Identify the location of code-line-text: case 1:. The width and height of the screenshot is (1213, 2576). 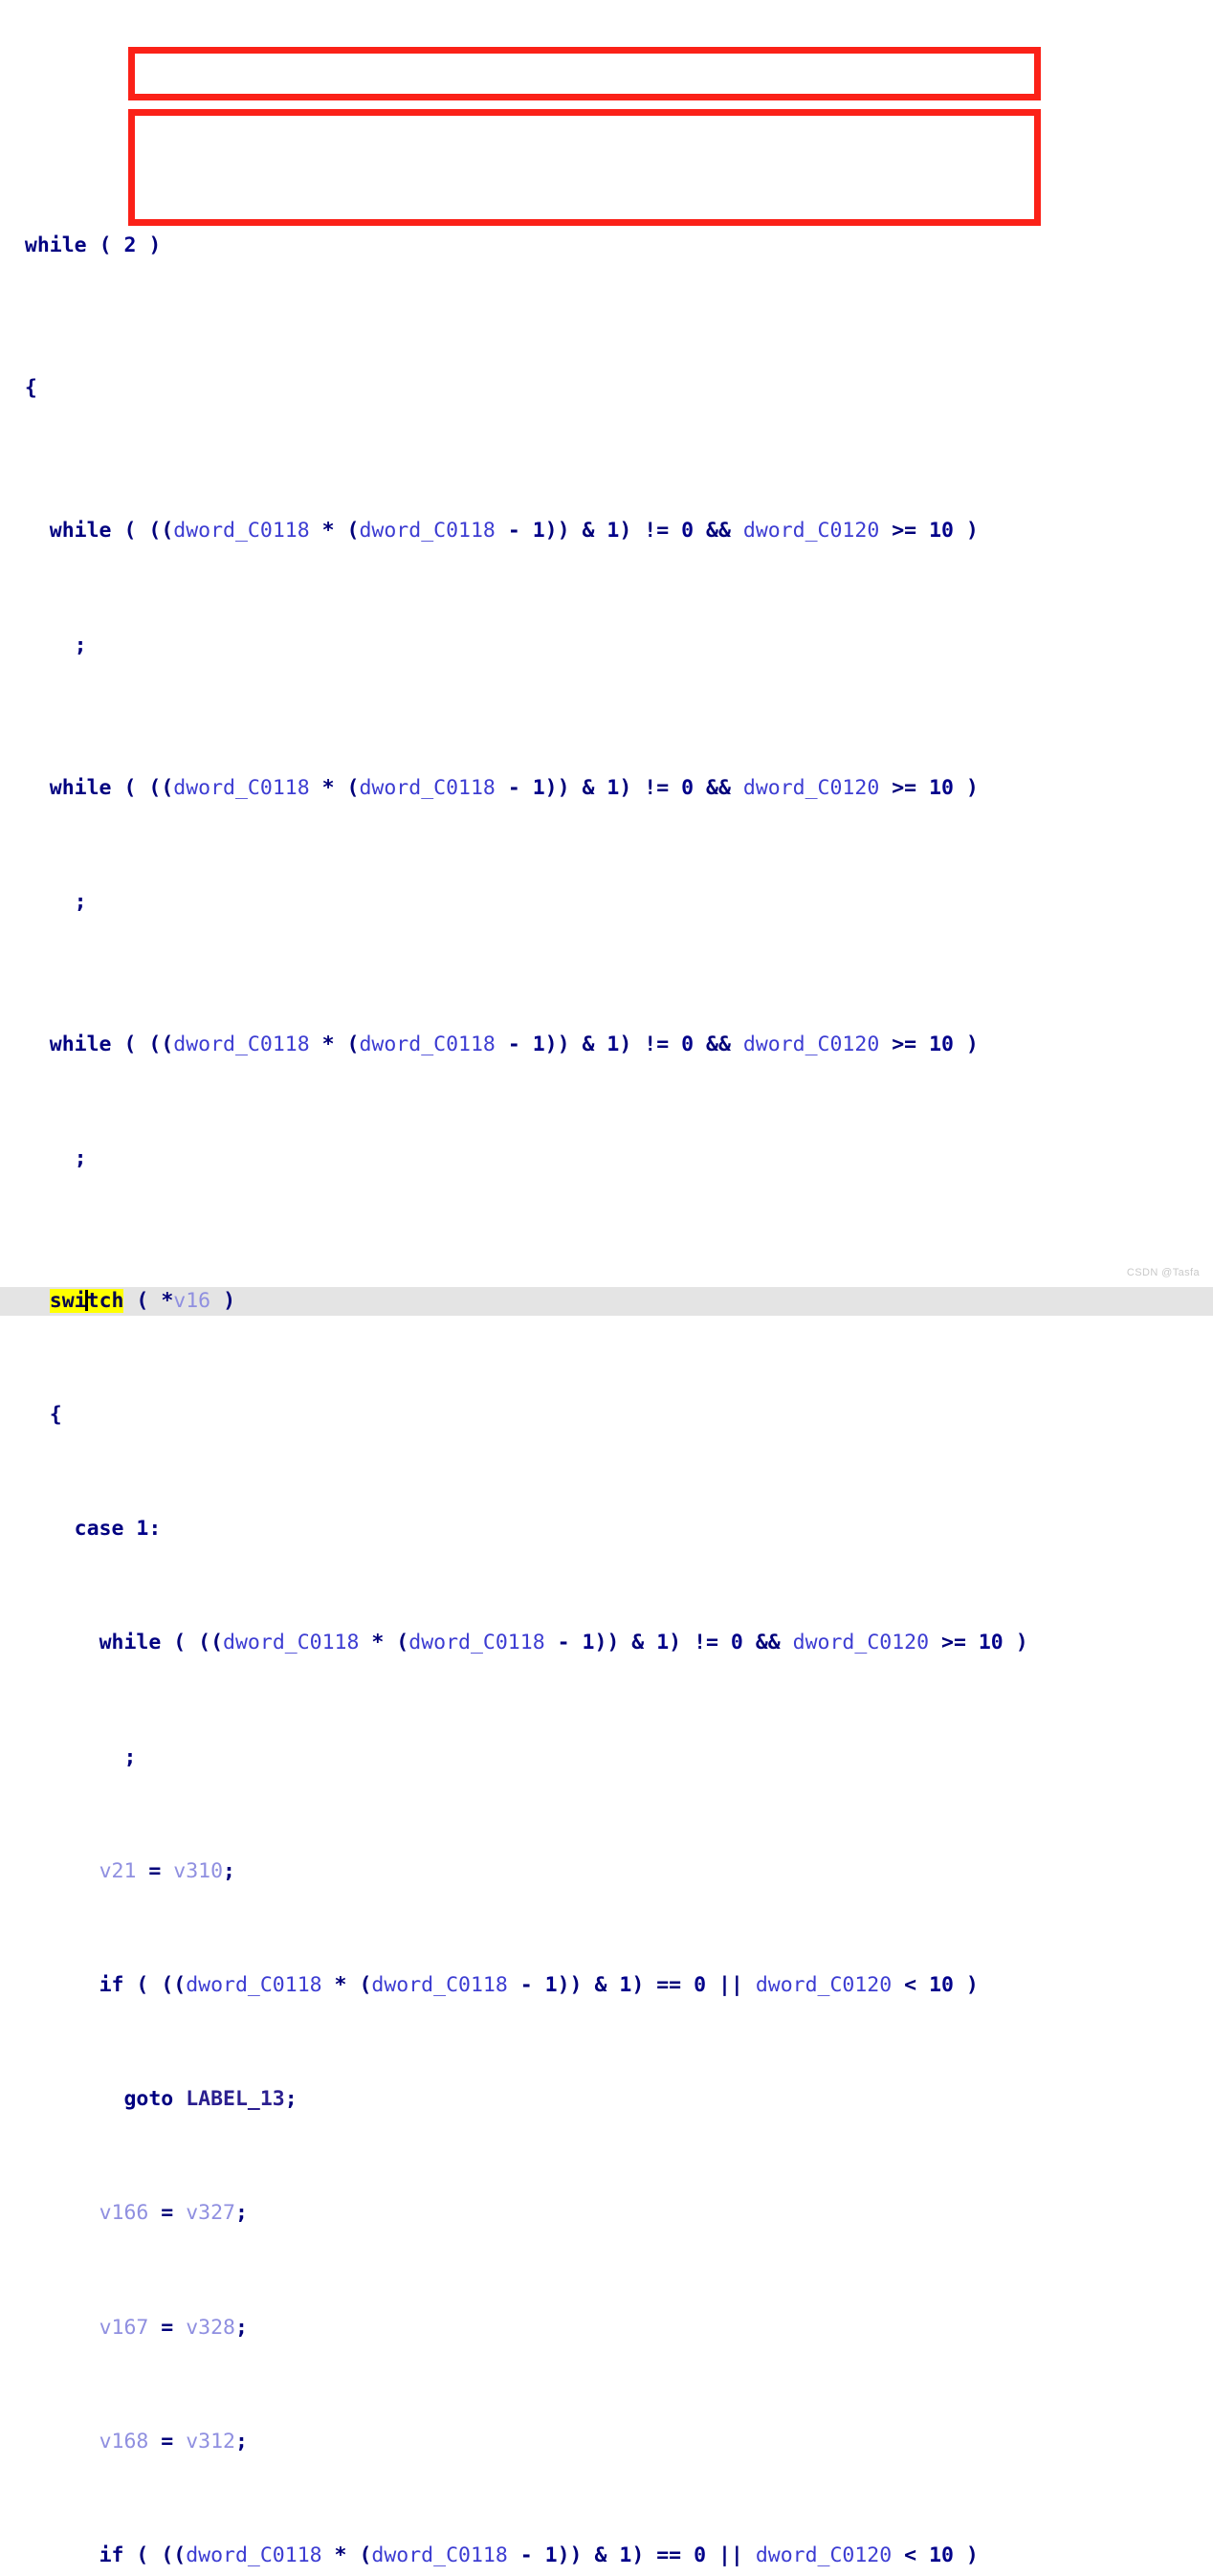
(118, 1529).